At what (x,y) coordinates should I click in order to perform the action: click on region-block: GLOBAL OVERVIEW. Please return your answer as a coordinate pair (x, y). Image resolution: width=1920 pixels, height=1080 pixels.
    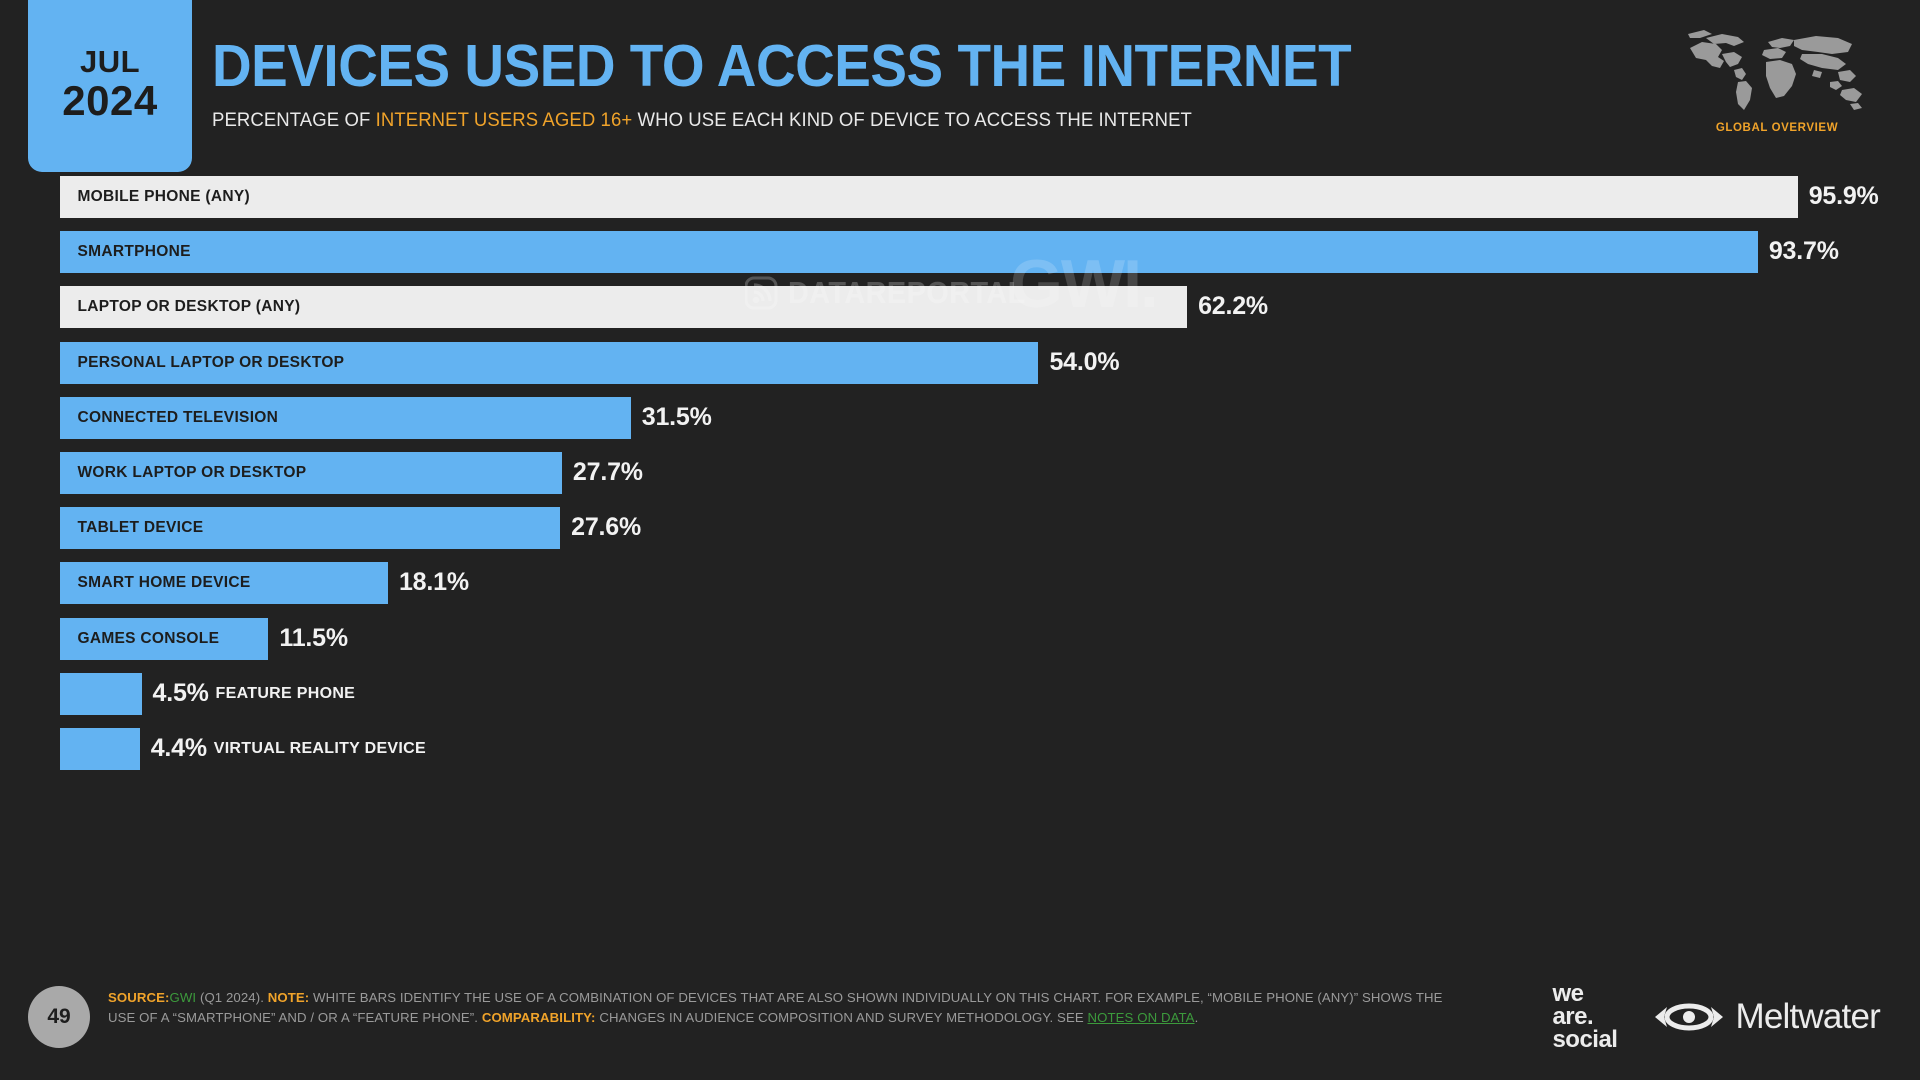
    Looking at the image, I should click on (1777, 79).